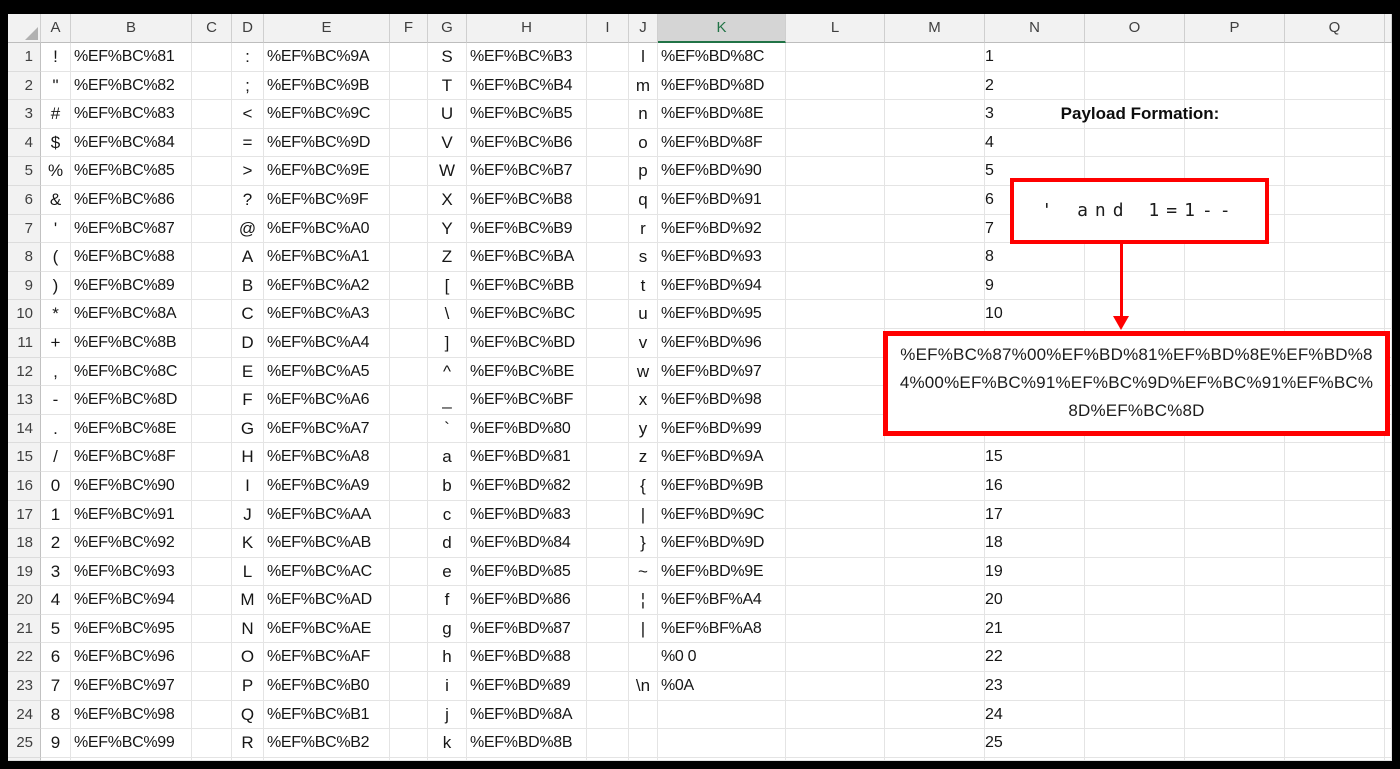 The height and width of the screenshot is (769, 1400). What do you see at coordinates (1235, 629) in the screenshot?
I see `cell-P21` at bounding box center [1235, 629].